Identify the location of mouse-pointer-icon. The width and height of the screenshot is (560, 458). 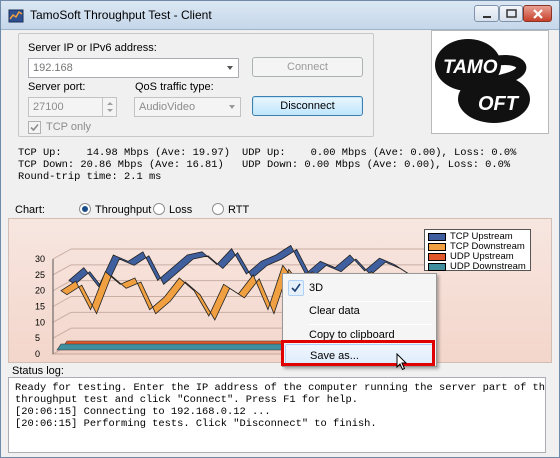
(402, 362).